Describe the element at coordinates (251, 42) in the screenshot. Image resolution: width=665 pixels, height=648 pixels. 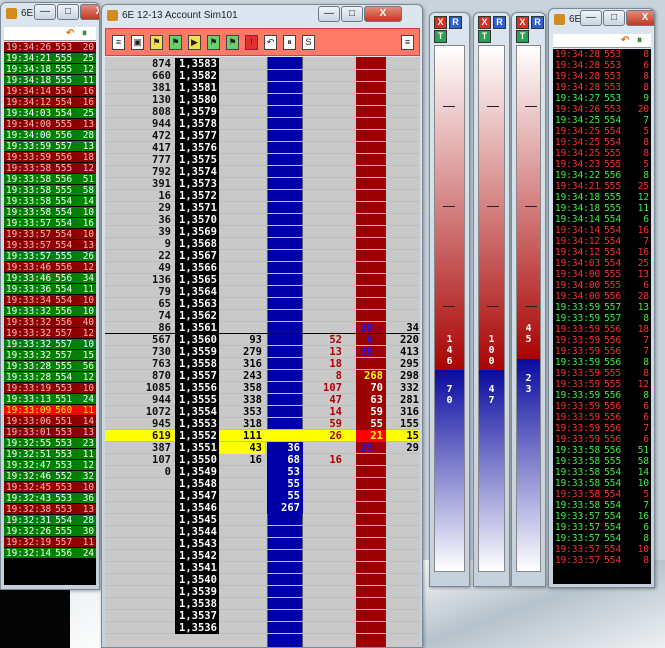
I see `toolbar-button: !` at that location.